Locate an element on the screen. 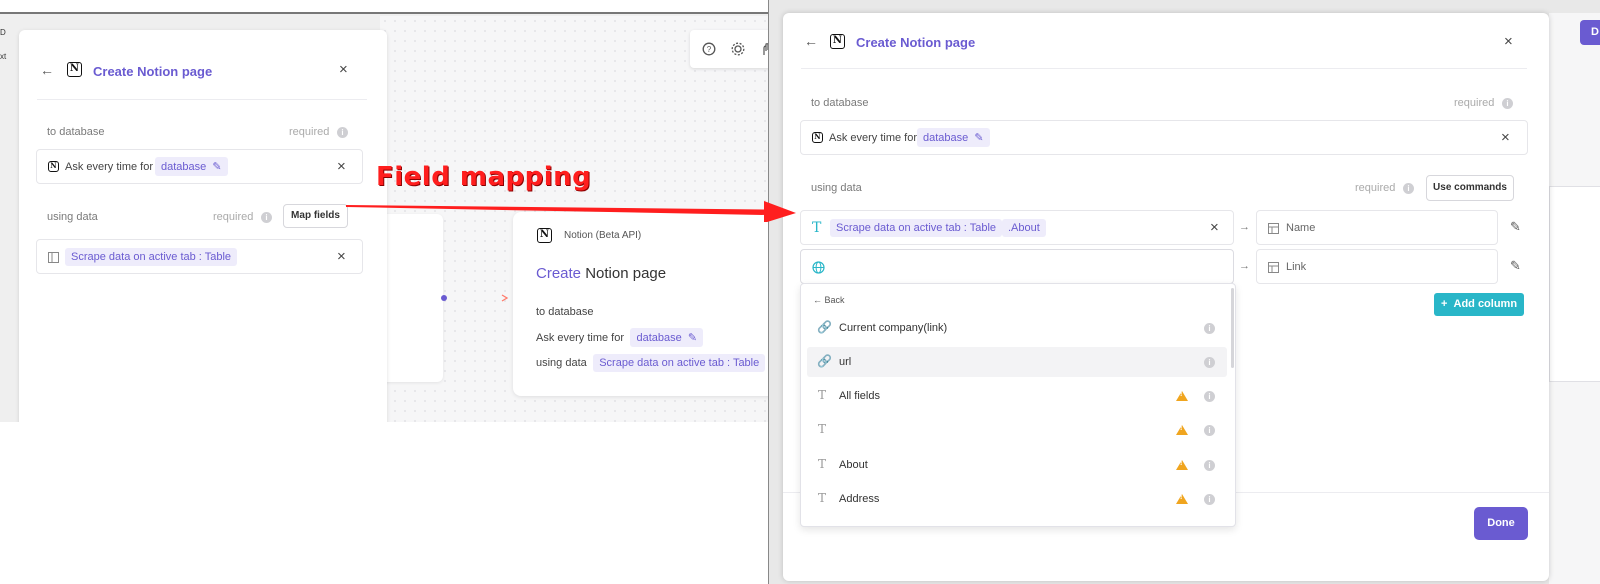  add-column-button: + Add column is located at coordinates (1479, 304).